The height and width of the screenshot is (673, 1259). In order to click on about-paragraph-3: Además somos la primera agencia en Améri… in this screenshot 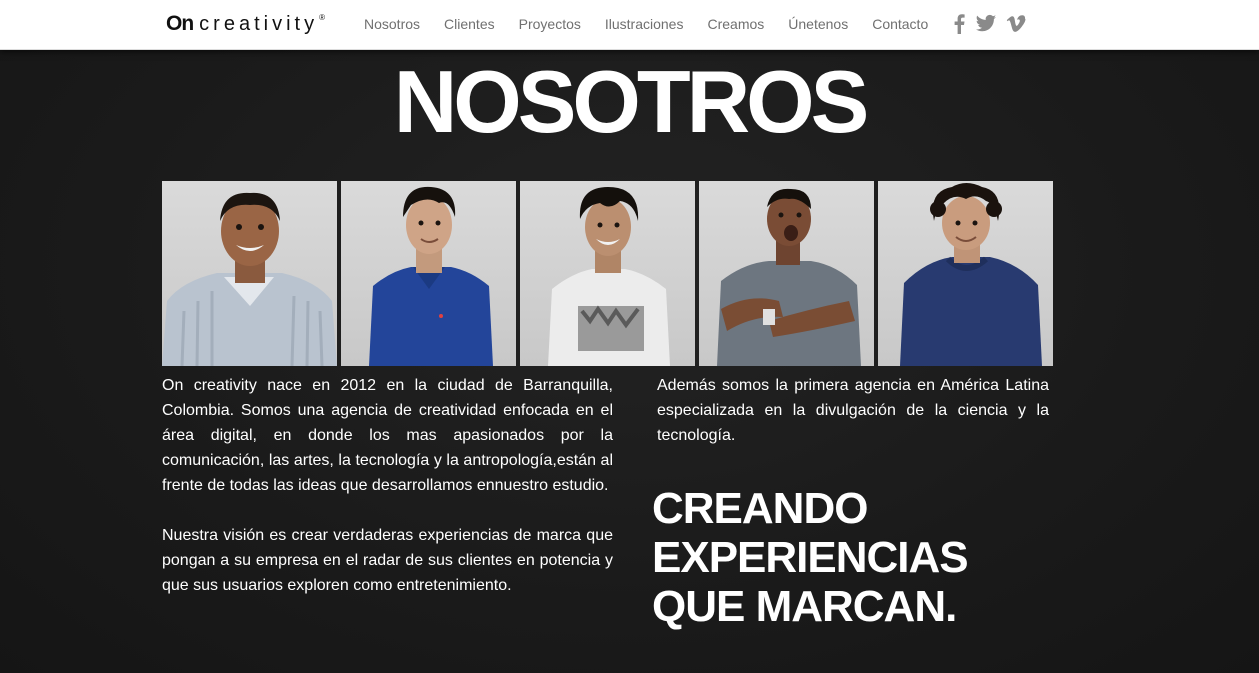, I will do `click(853, 410)`.